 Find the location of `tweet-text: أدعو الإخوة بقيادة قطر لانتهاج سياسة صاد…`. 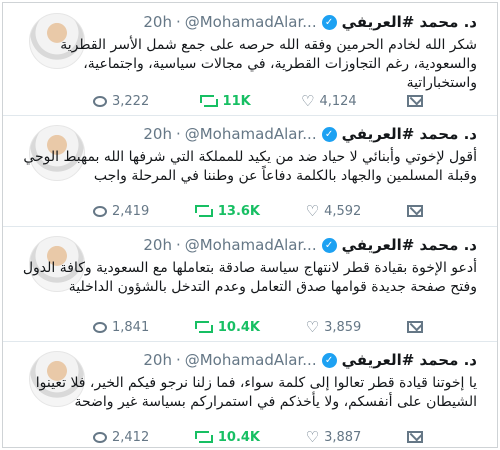

tweet-text: أدعو الإخوة بقيادة قطر لانتهاج سياسة صاد… is located at coordinates (249, 277).